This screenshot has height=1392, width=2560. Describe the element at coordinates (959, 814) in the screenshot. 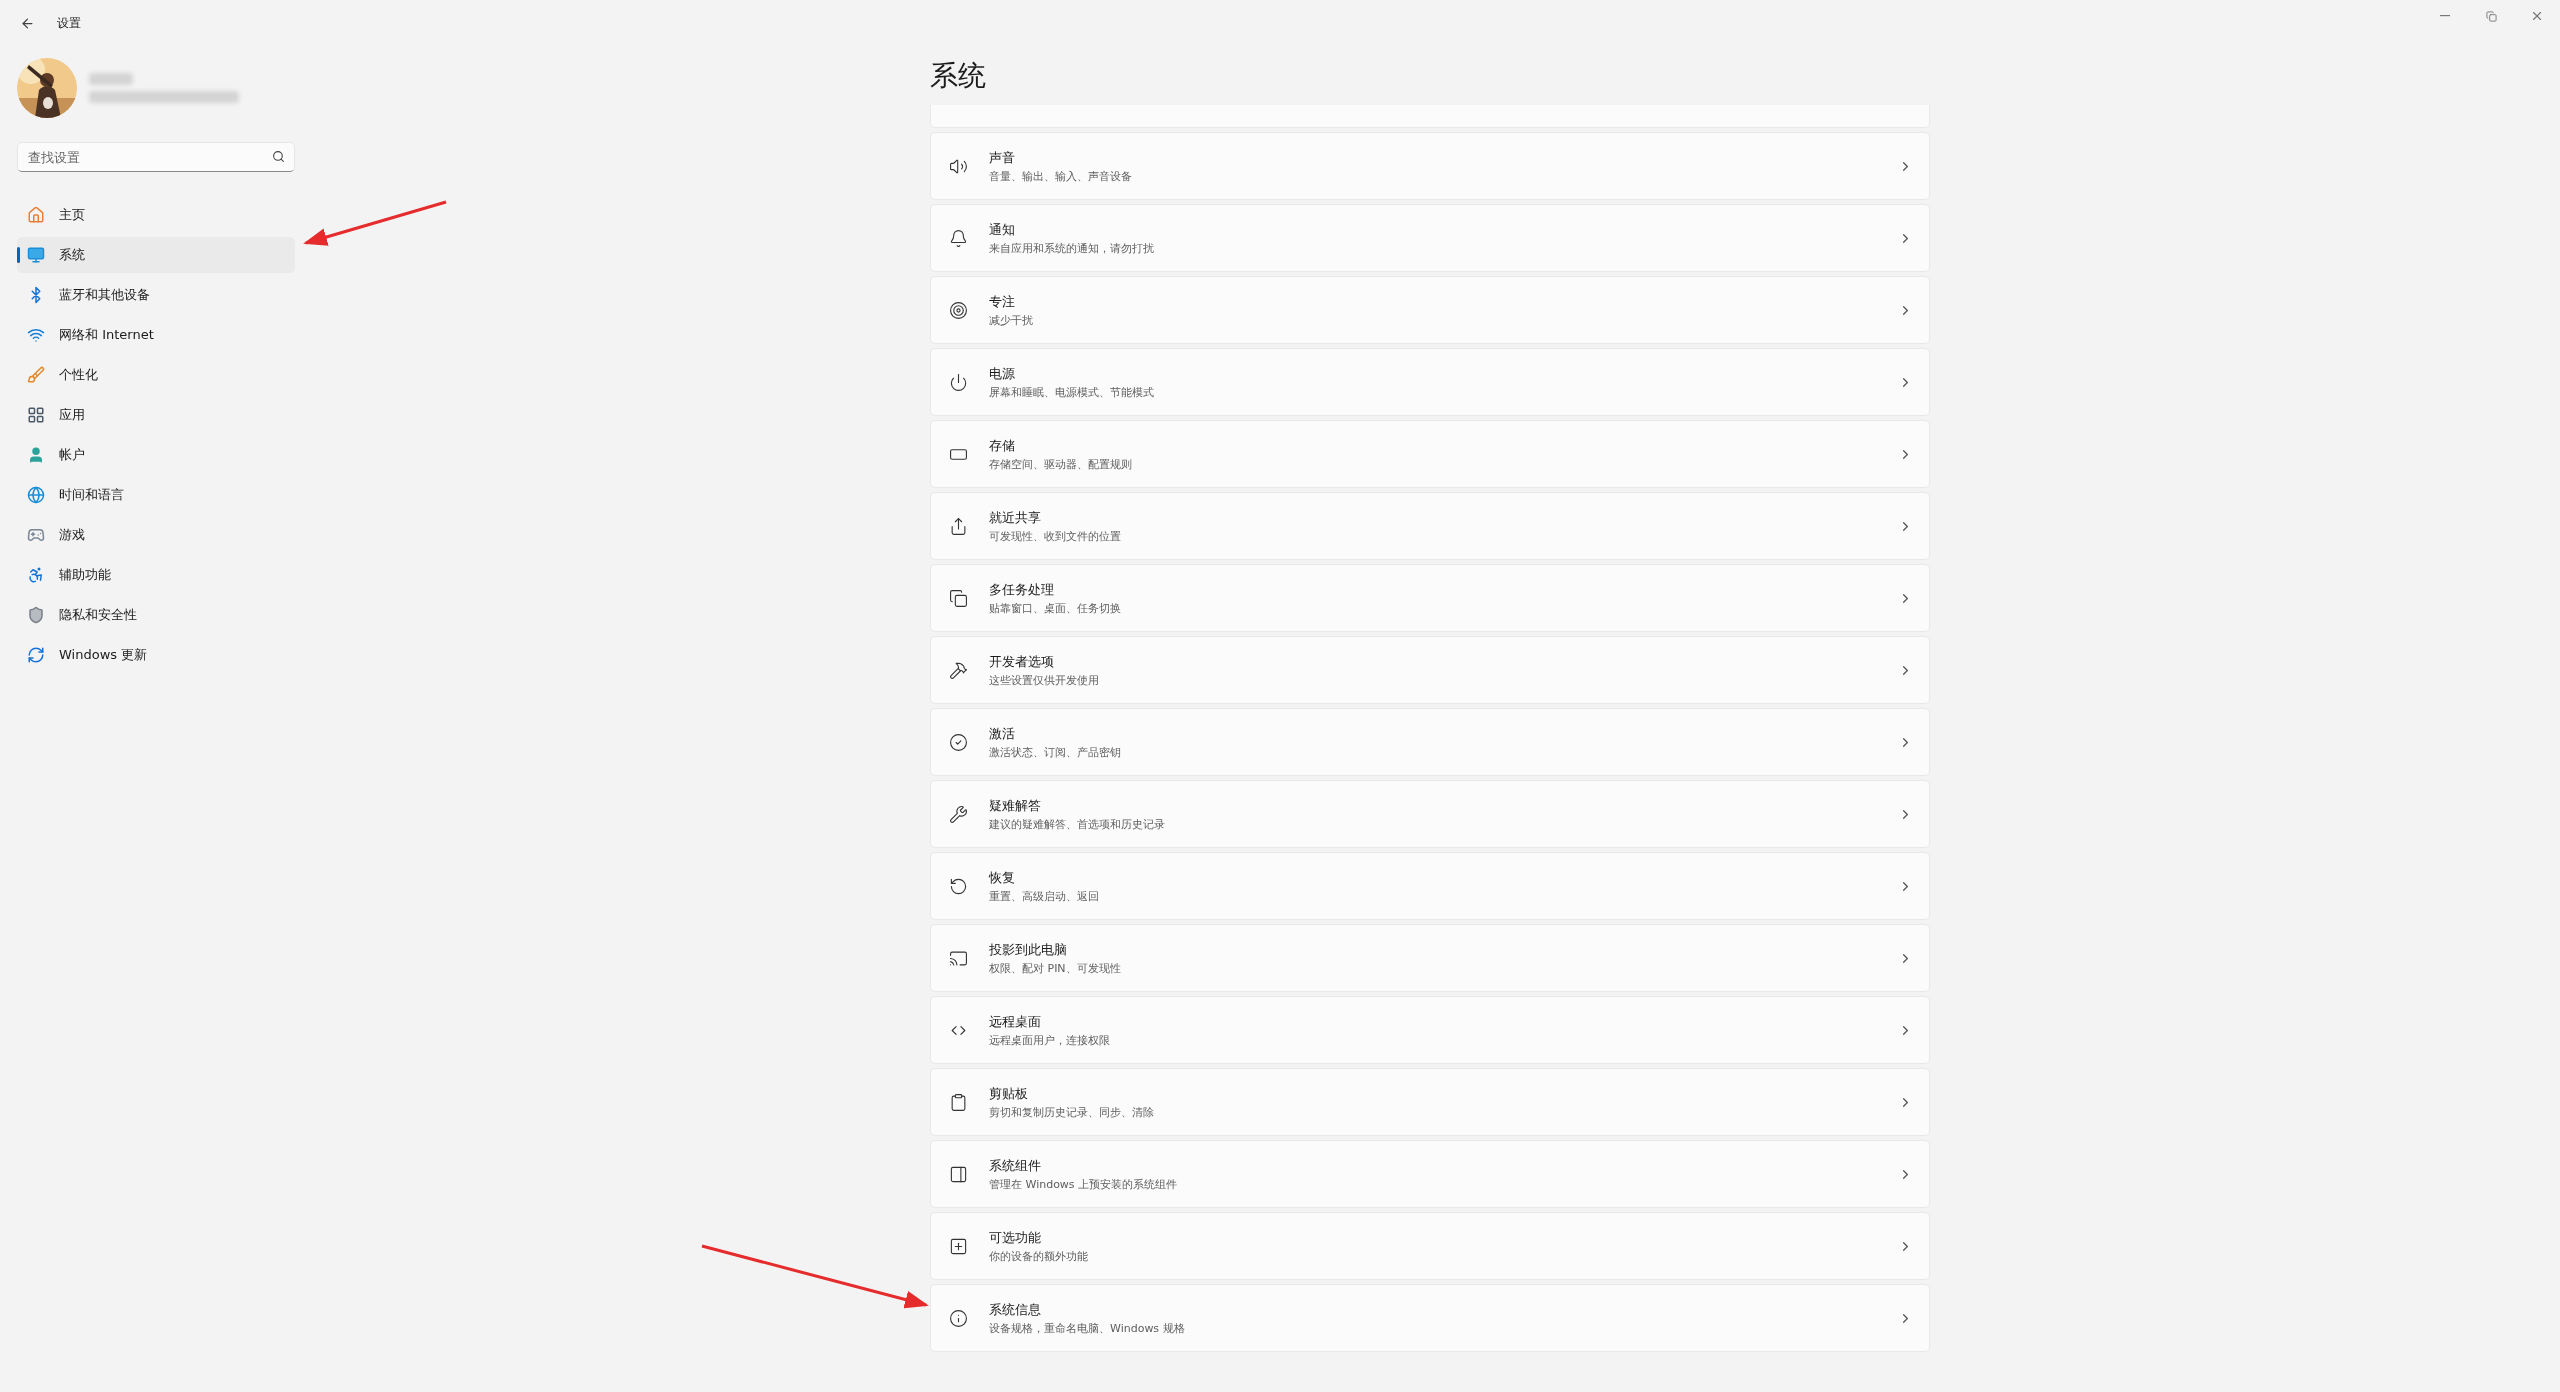

I see `wrench-icon` at that location.